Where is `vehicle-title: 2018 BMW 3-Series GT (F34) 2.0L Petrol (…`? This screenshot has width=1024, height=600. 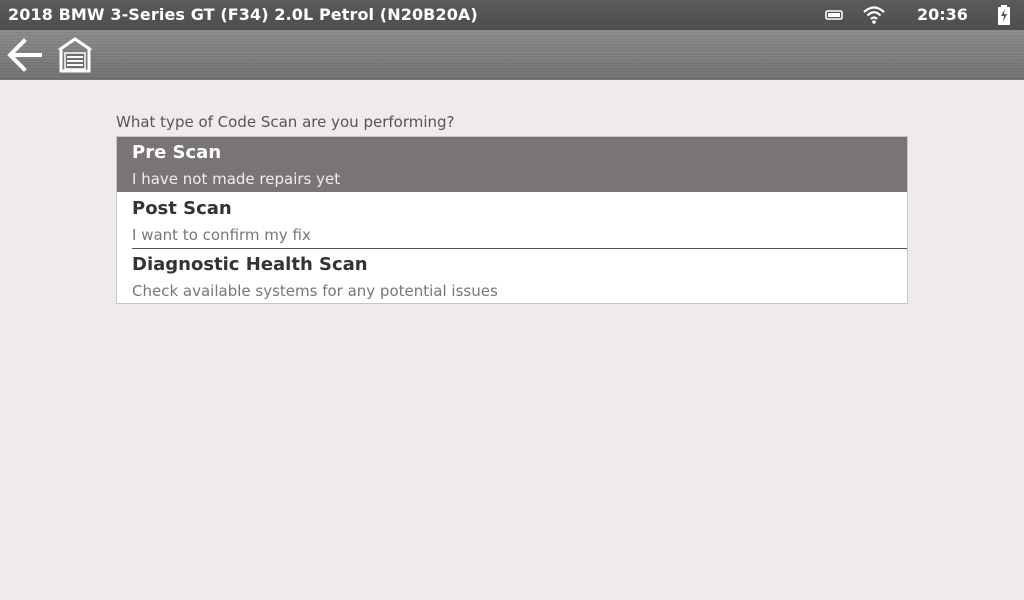
vehicle-title: 2018 BMW 3-Series GT (F34) 2.0L Petrol (… is located at coordinates (243, 14).